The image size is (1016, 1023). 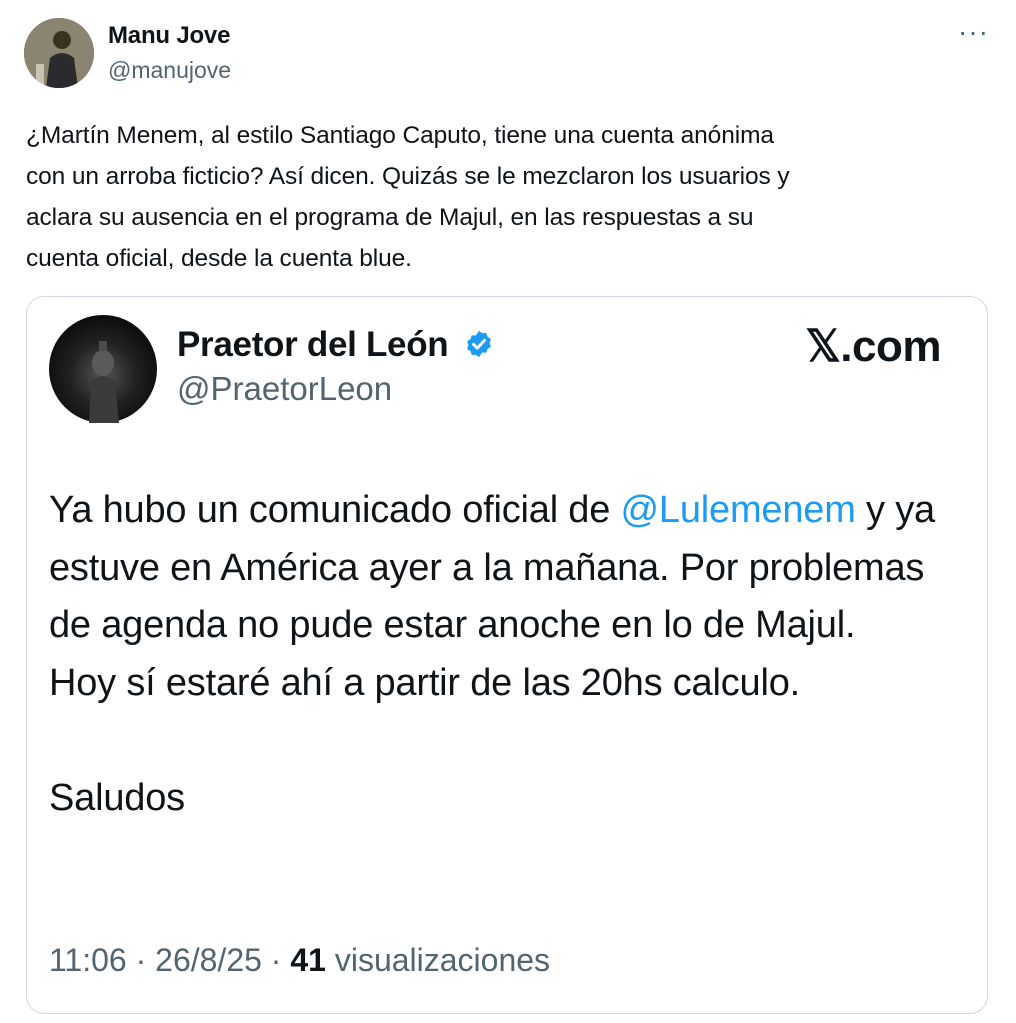 I want to click on post-date: 26/8/25, so click(x=208, y=960).